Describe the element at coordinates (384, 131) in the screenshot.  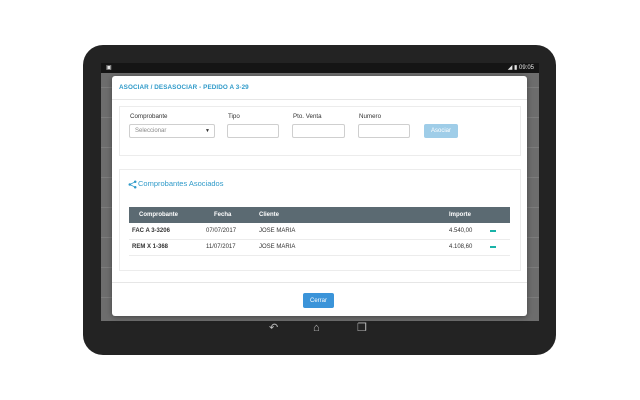
I see `numero-input` at that location.